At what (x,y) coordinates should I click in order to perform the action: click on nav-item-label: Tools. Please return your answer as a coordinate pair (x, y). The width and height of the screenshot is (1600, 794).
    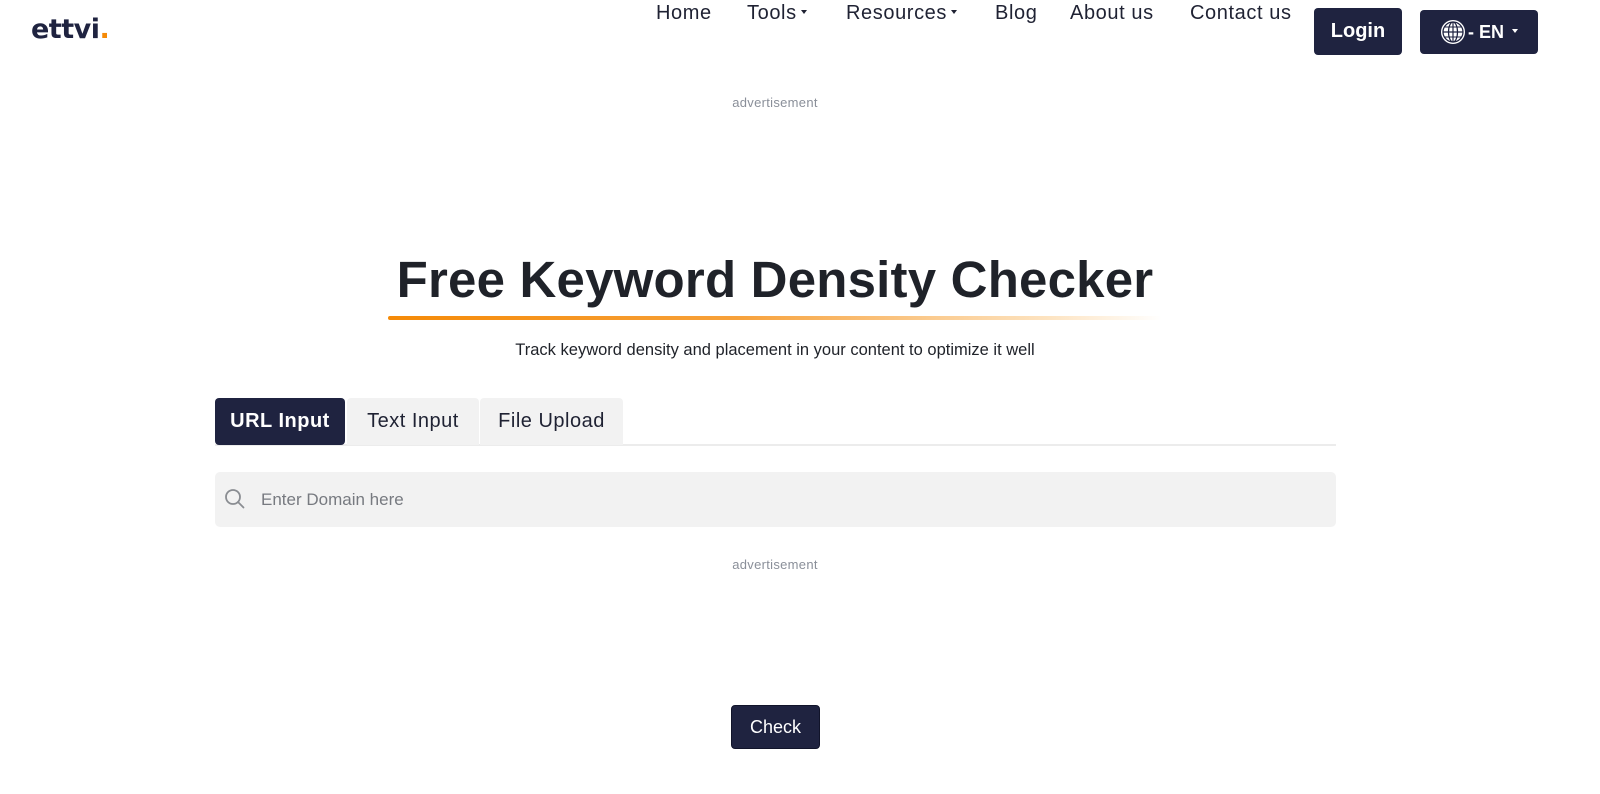
    Looking at the image, I should click on (772, 13).